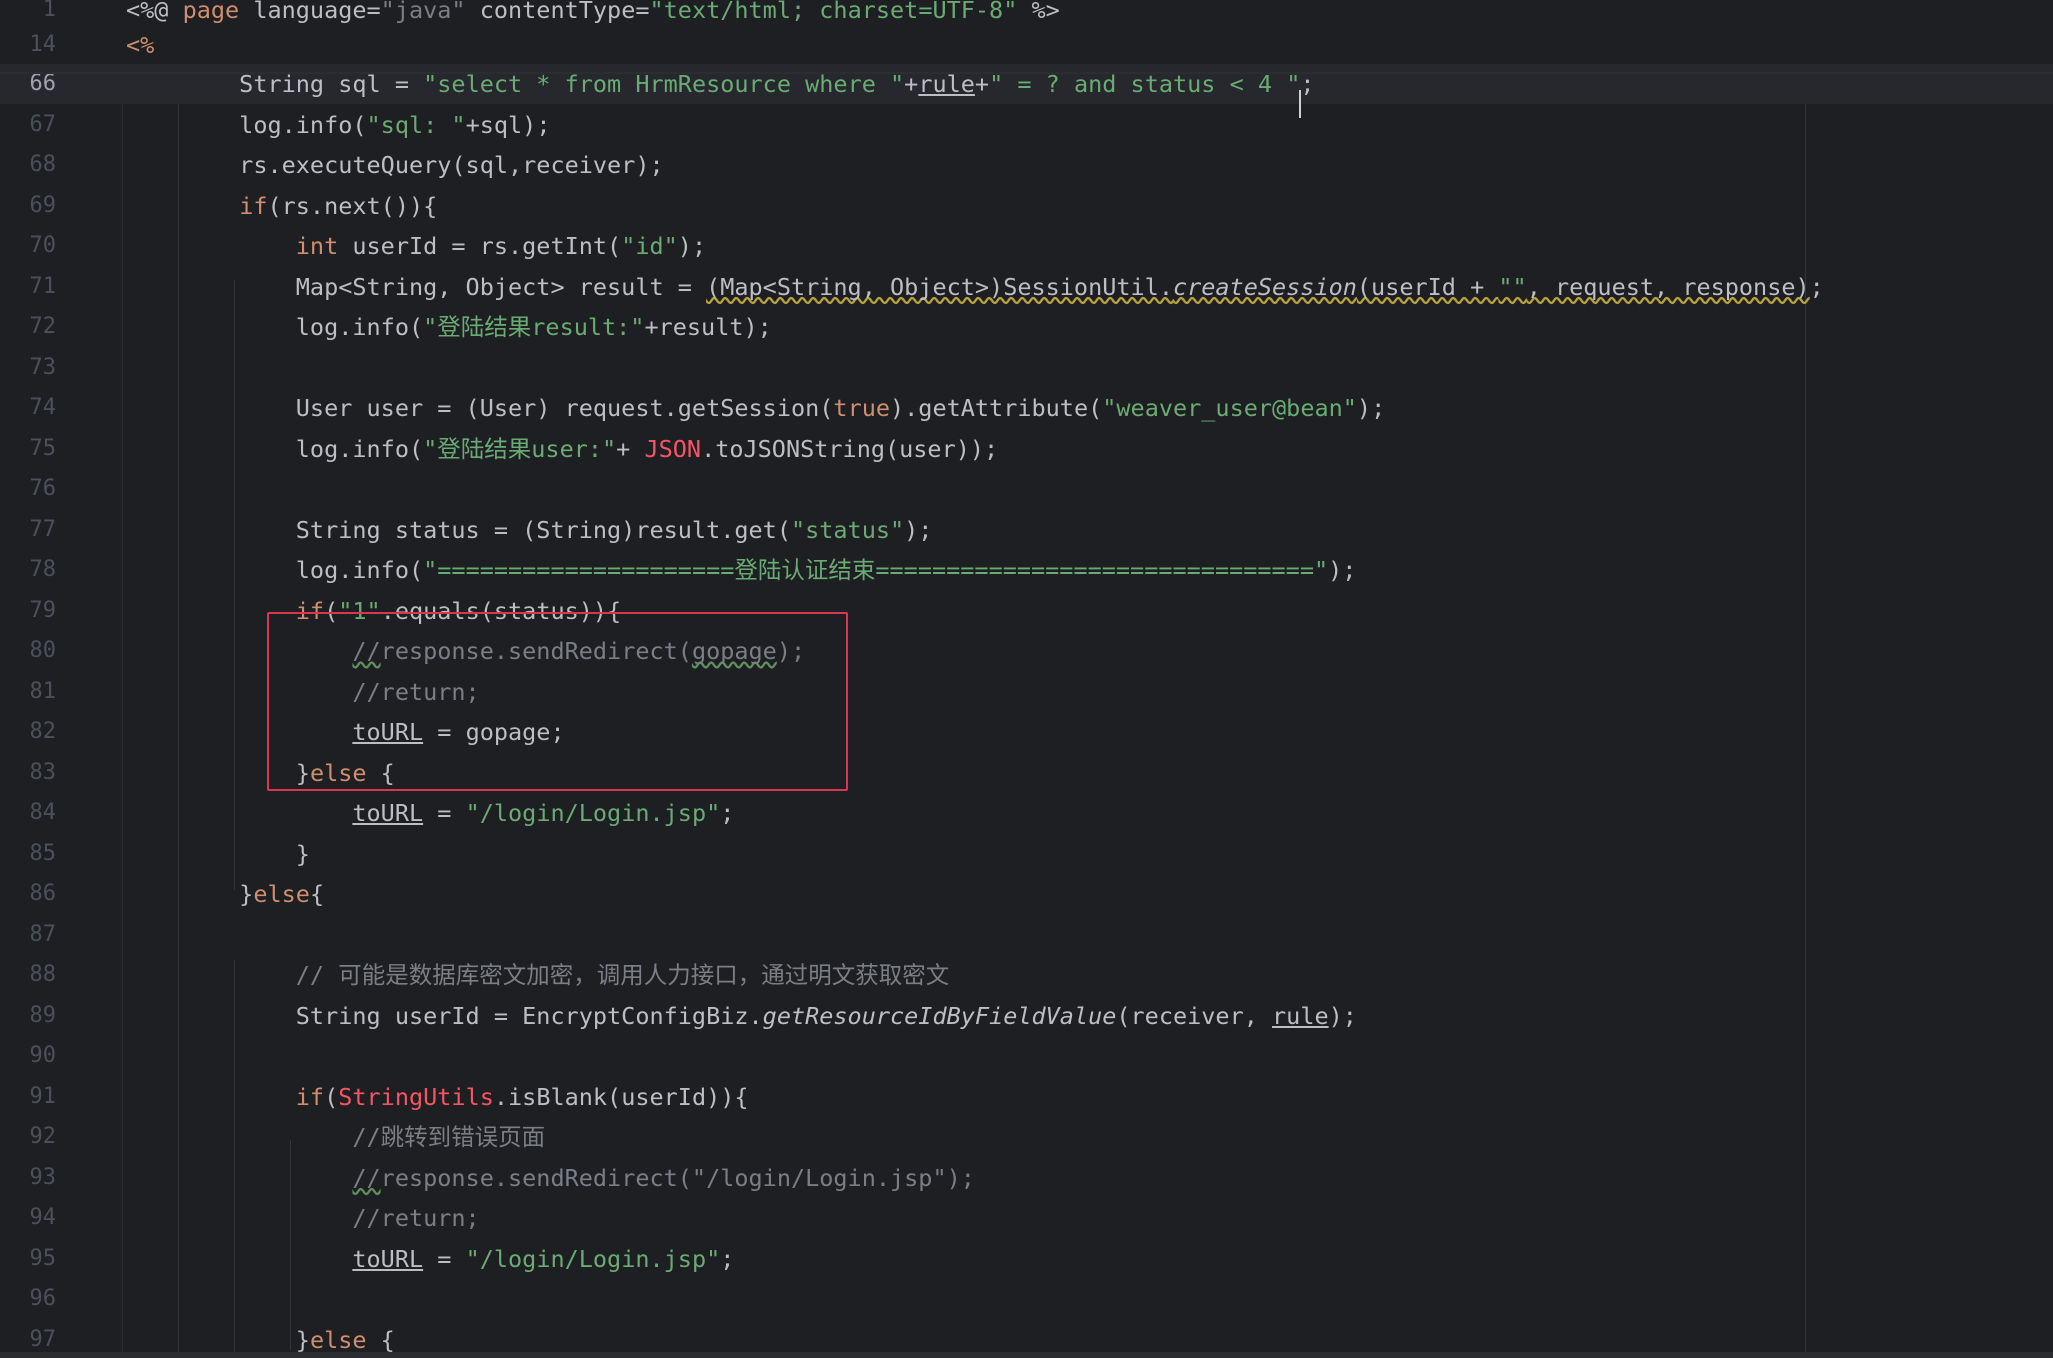 This screenshot has height=1358, width=2053. I want to click on code-line: 87, so click(1026, 935).